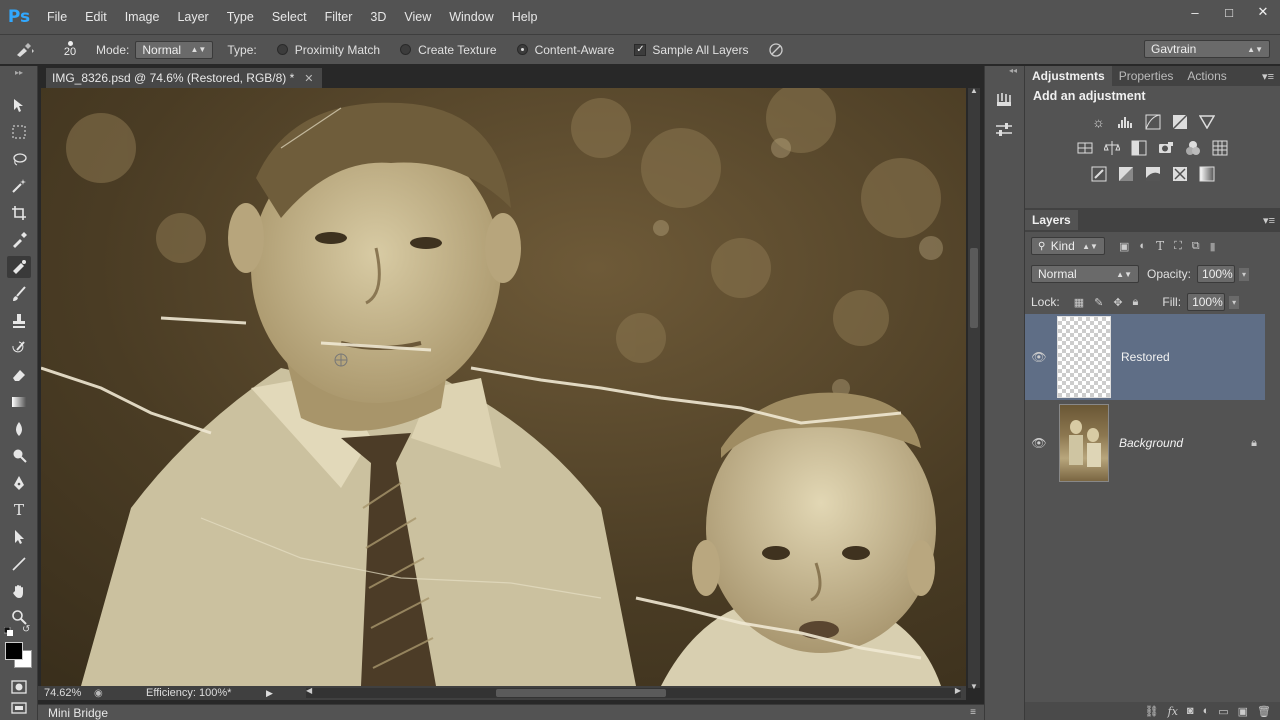 This screenshot has height=720, width=1280. I want to click on opacity-field: 100%, so click(1216, 274).